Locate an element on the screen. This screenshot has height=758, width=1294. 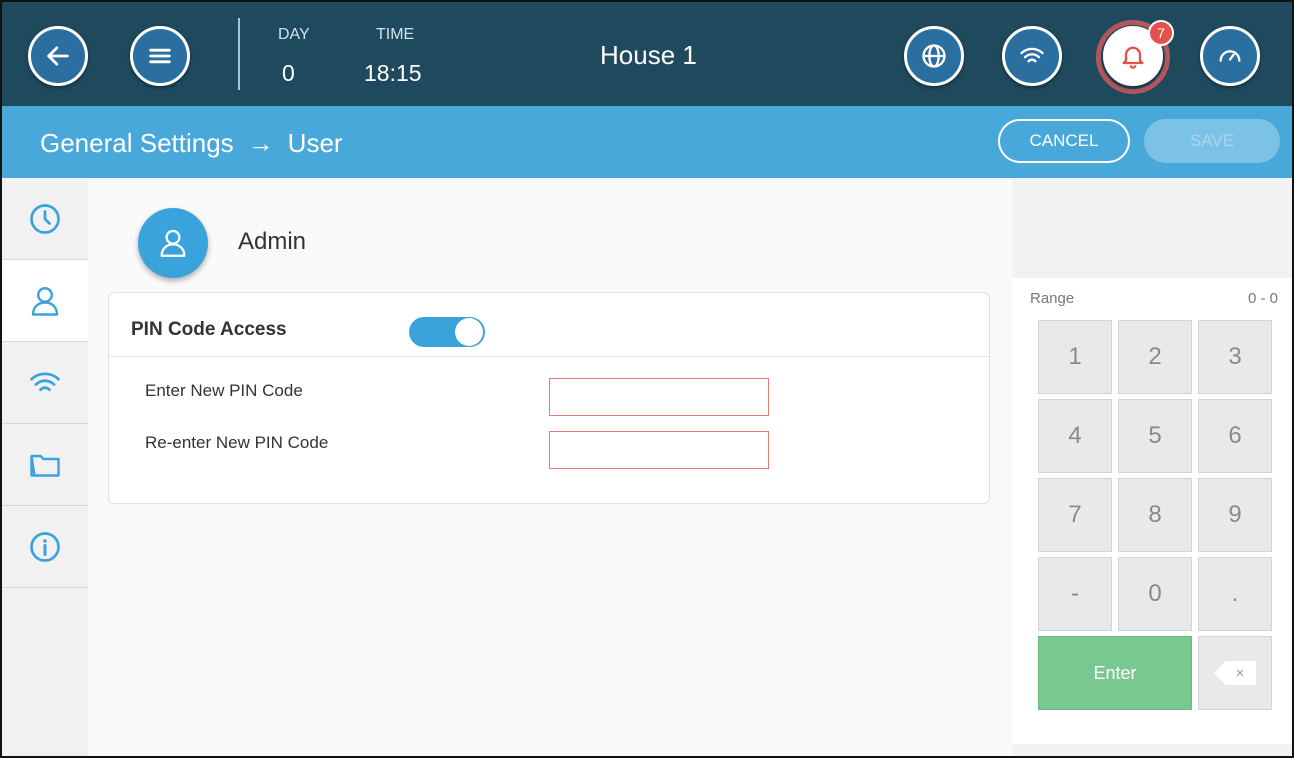
key-9: 9 is located at coordinates (1235, 515).